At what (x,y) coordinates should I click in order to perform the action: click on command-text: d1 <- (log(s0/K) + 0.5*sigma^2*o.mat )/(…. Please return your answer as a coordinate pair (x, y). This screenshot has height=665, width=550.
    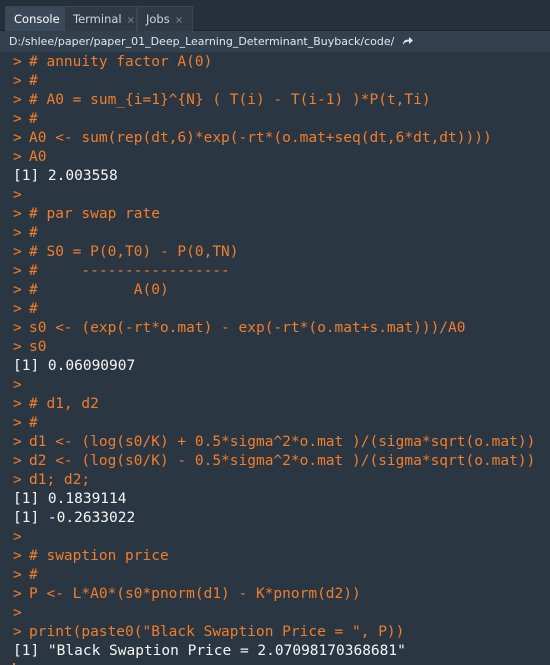
    Looking at the image, I should click on (282, 442).